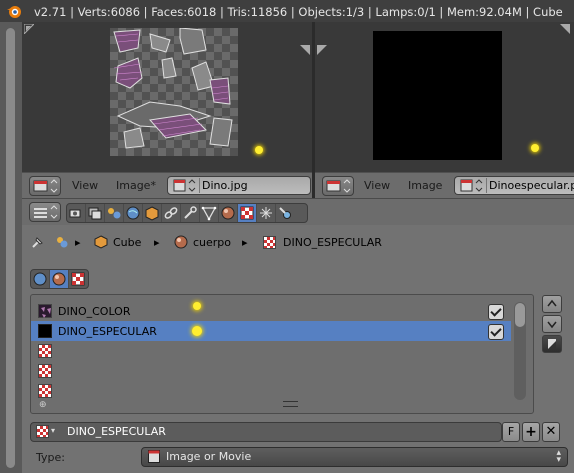  I want to click on texture-context-buttons, so click(59, 279).